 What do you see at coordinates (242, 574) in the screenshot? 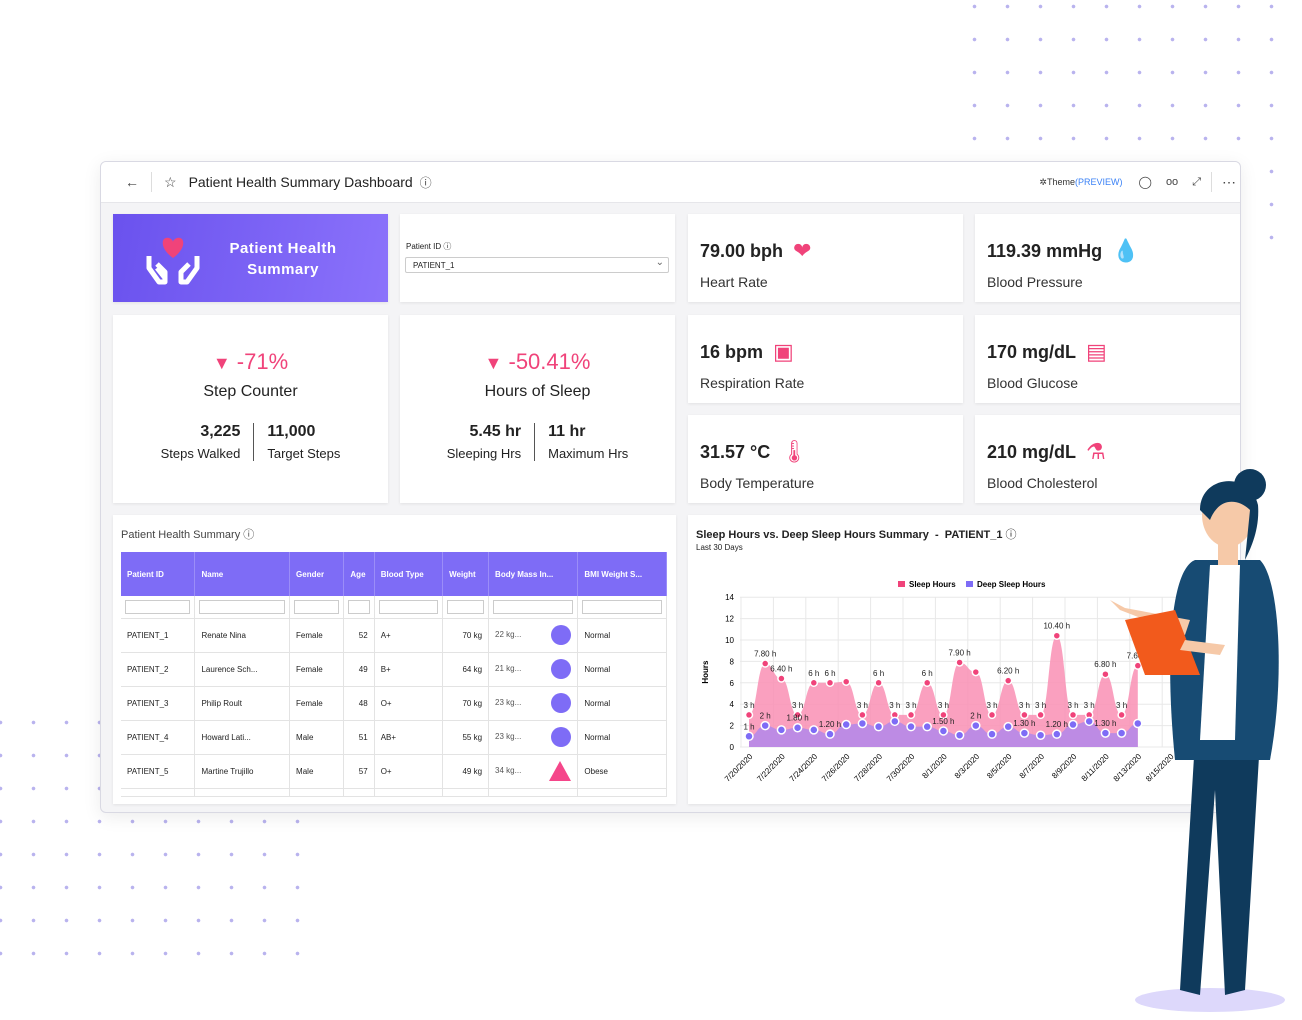
I see `column-header: Name` at bounding box center [242, 574].